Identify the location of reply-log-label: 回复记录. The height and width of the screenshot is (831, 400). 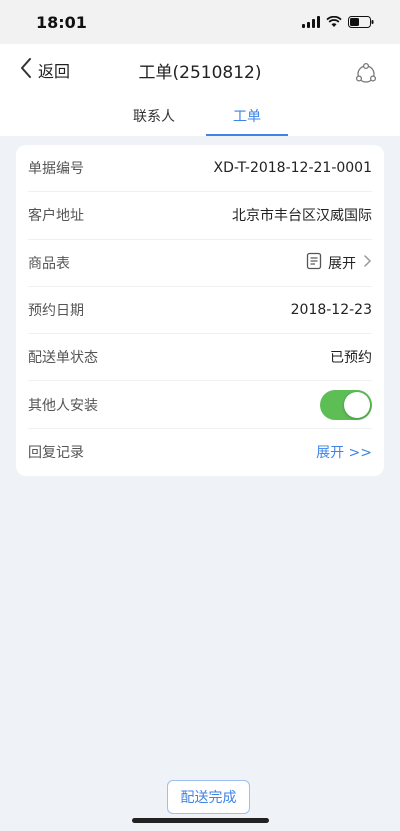
(56, 453).